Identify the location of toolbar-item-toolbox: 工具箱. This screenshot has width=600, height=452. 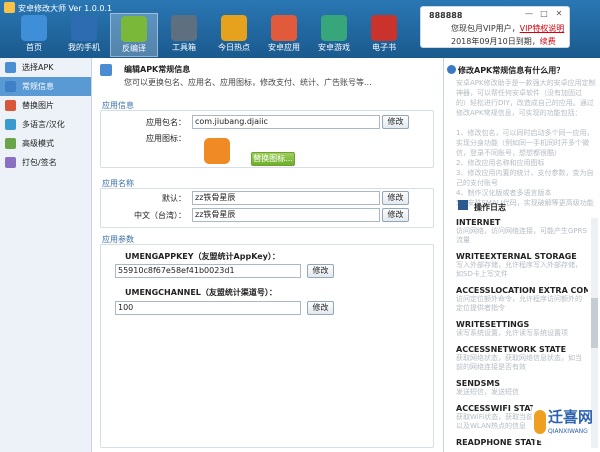
(184, 35).